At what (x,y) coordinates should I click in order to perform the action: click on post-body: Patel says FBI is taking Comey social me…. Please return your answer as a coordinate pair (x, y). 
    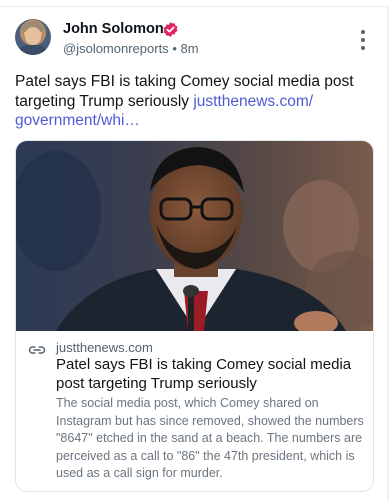
    Looking at the image, I should click on (190, 101).